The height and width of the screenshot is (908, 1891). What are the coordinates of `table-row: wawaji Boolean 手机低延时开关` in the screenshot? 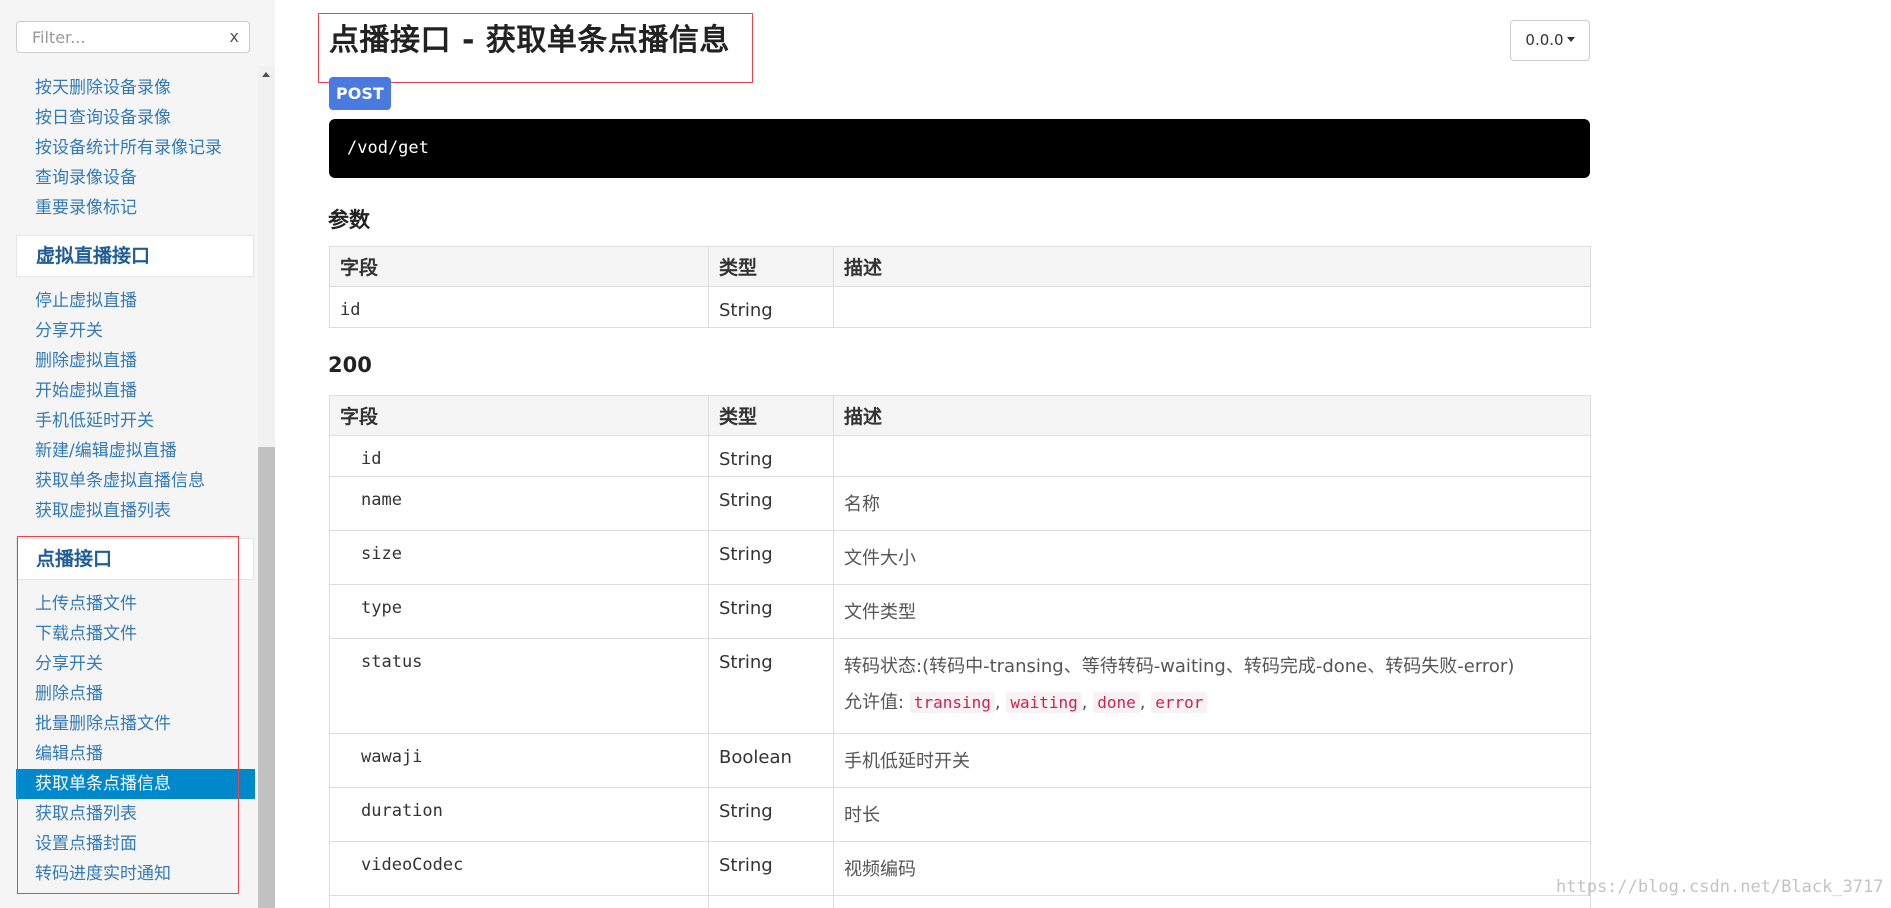 It's located at (960, 760).